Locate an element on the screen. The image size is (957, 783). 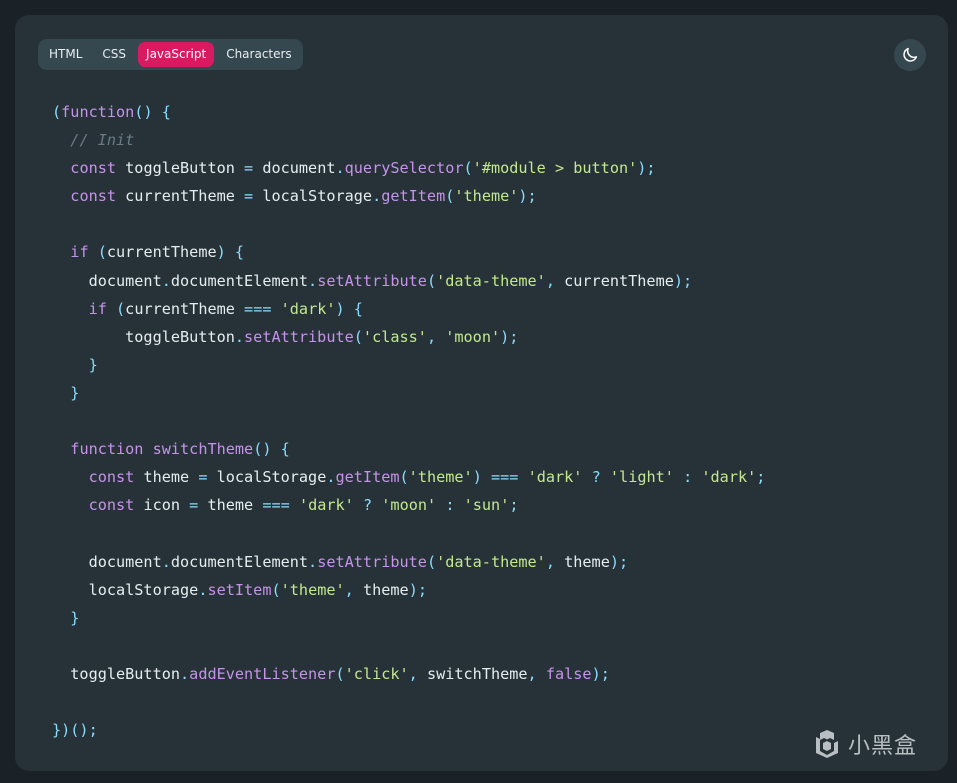
code-line: function switchTheme() { is located at coordinates (408, 449).